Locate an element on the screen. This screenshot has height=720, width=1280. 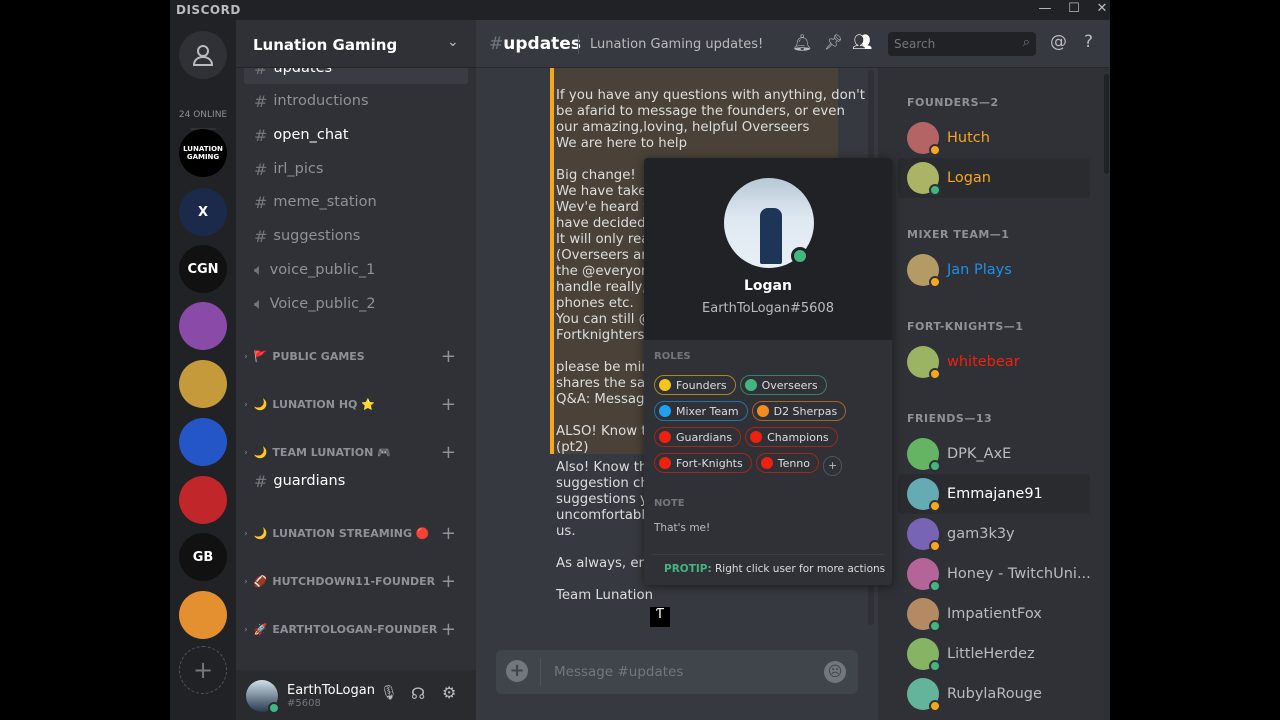
message-composer: + Message #updates ☹ is located at coordinates (677, 672).